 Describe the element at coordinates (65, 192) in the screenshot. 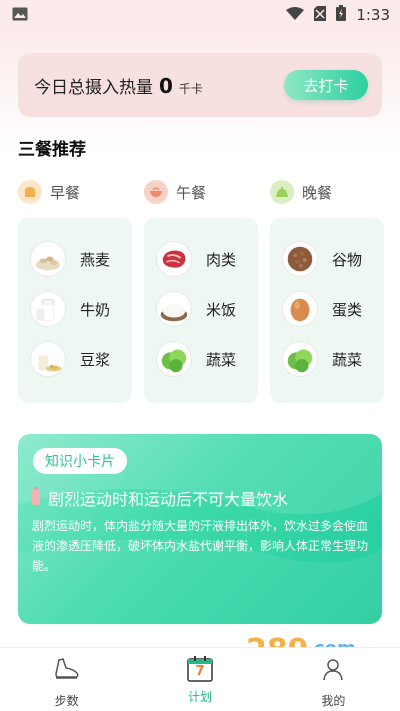

I see `meal-label: 早餐` at that location.